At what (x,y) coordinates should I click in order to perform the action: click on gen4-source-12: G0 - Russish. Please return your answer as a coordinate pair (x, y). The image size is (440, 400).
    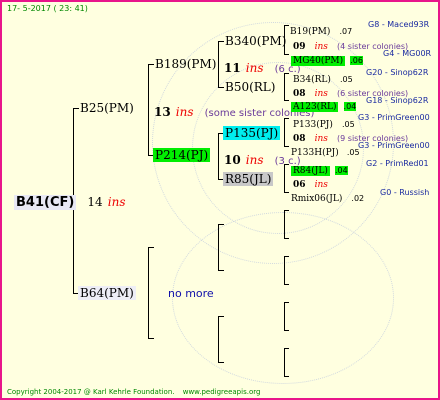
    Looking at the image, I should click on (405, 192).